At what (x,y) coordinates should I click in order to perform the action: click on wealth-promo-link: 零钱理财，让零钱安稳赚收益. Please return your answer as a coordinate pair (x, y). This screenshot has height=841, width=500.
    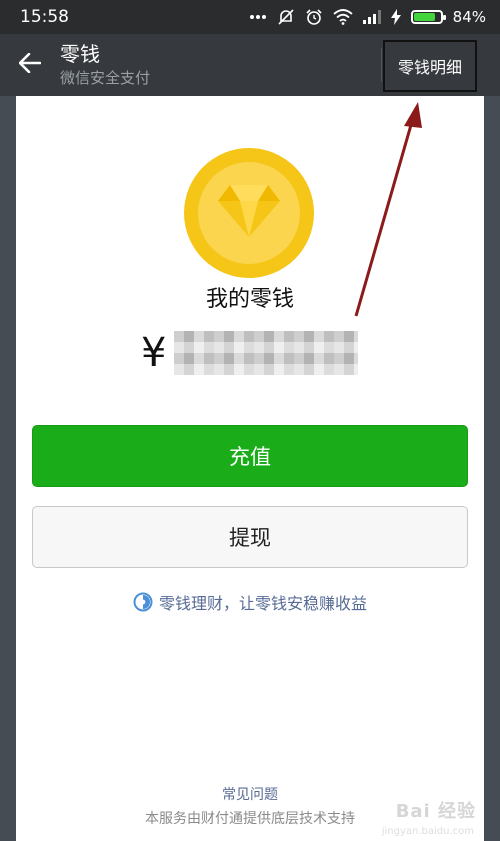
    Looking at the image, I should click on (250, 602).